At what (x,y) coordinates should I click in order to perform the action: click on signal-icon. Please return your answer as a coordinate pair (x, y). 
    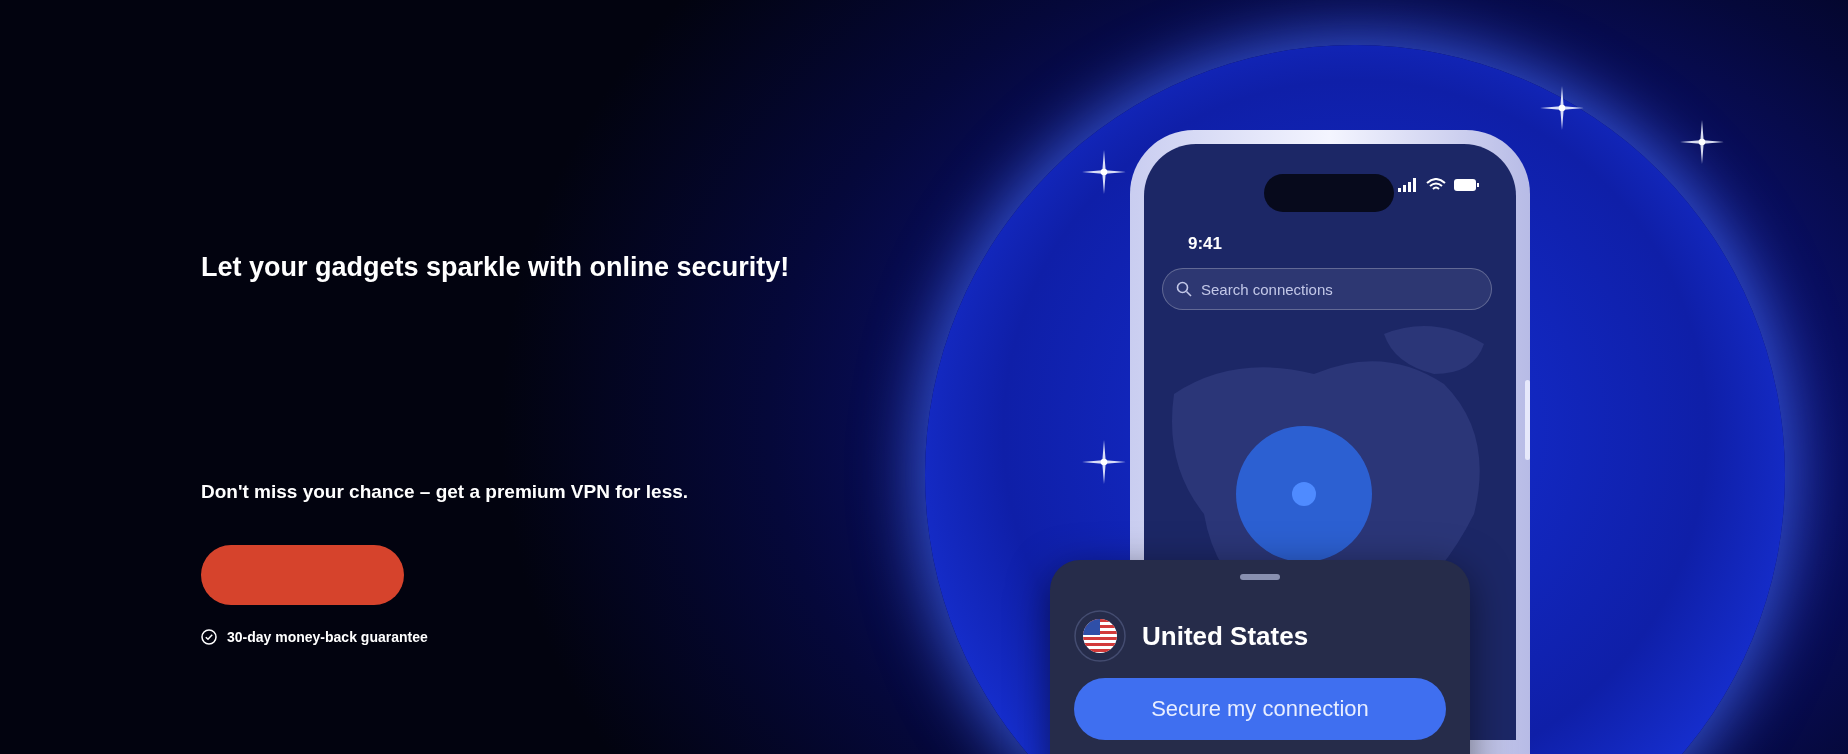
    Looking at the image, I should click on (1408, 185).